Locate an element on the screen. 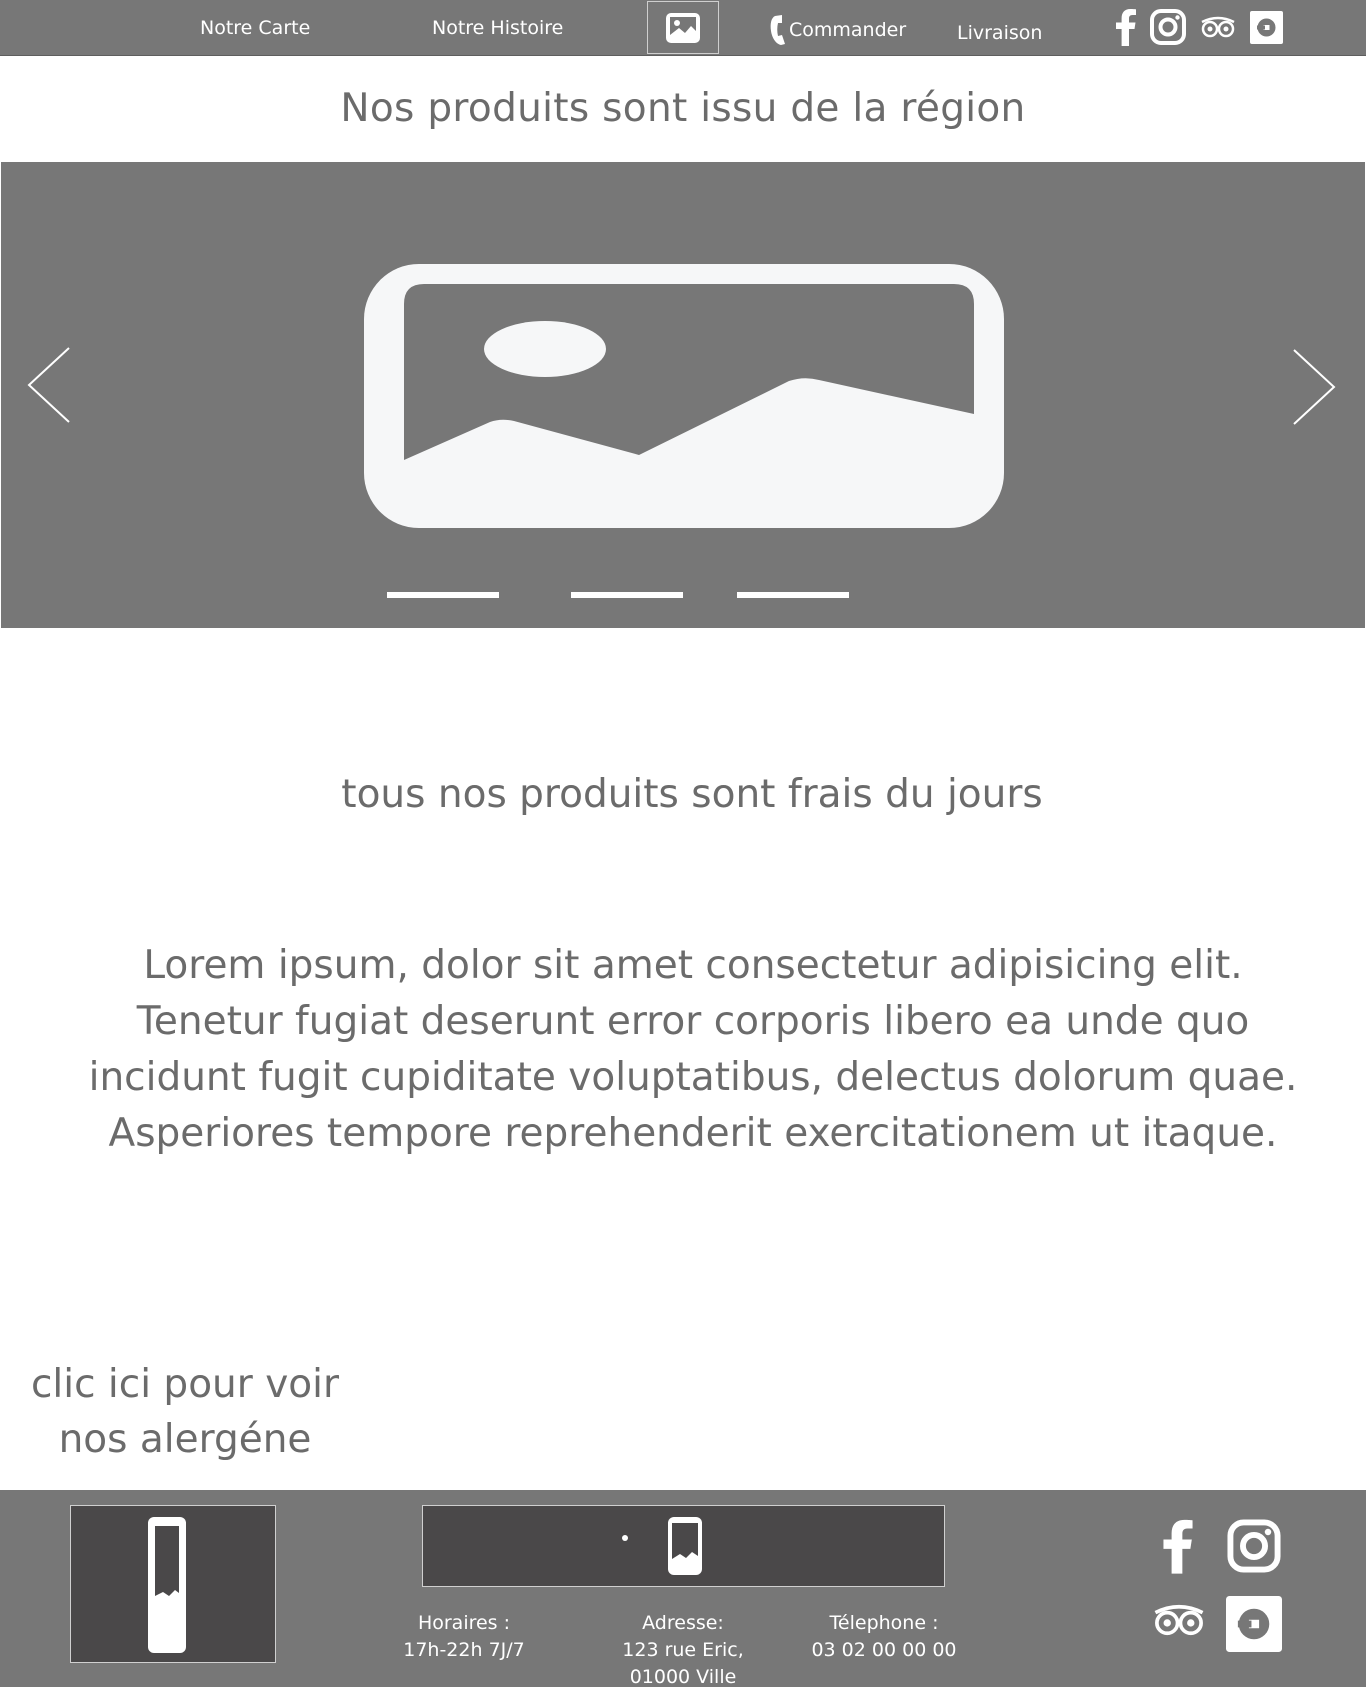 Image resolution: width=1366 pixels, height=1691 pixels. nav-link-notre-histoire: Notre Histoire is located at coordinates (497, 28).